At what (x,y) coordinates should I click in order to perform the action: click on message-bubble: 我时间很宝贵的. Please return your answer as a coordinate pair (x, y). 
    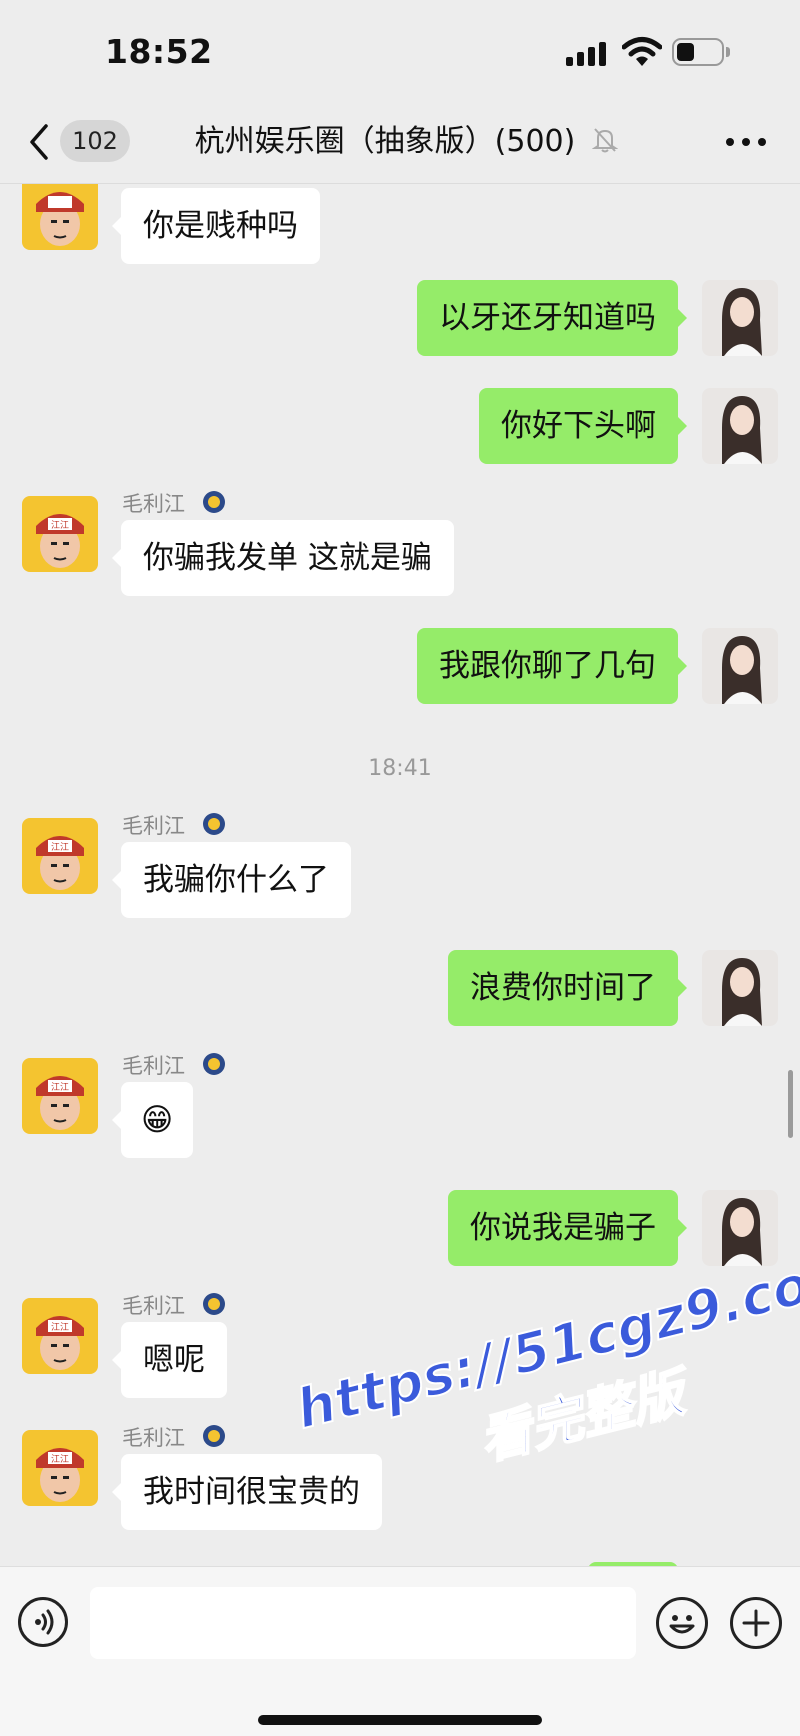
    Looking at the image, I should click on (247, 1492).